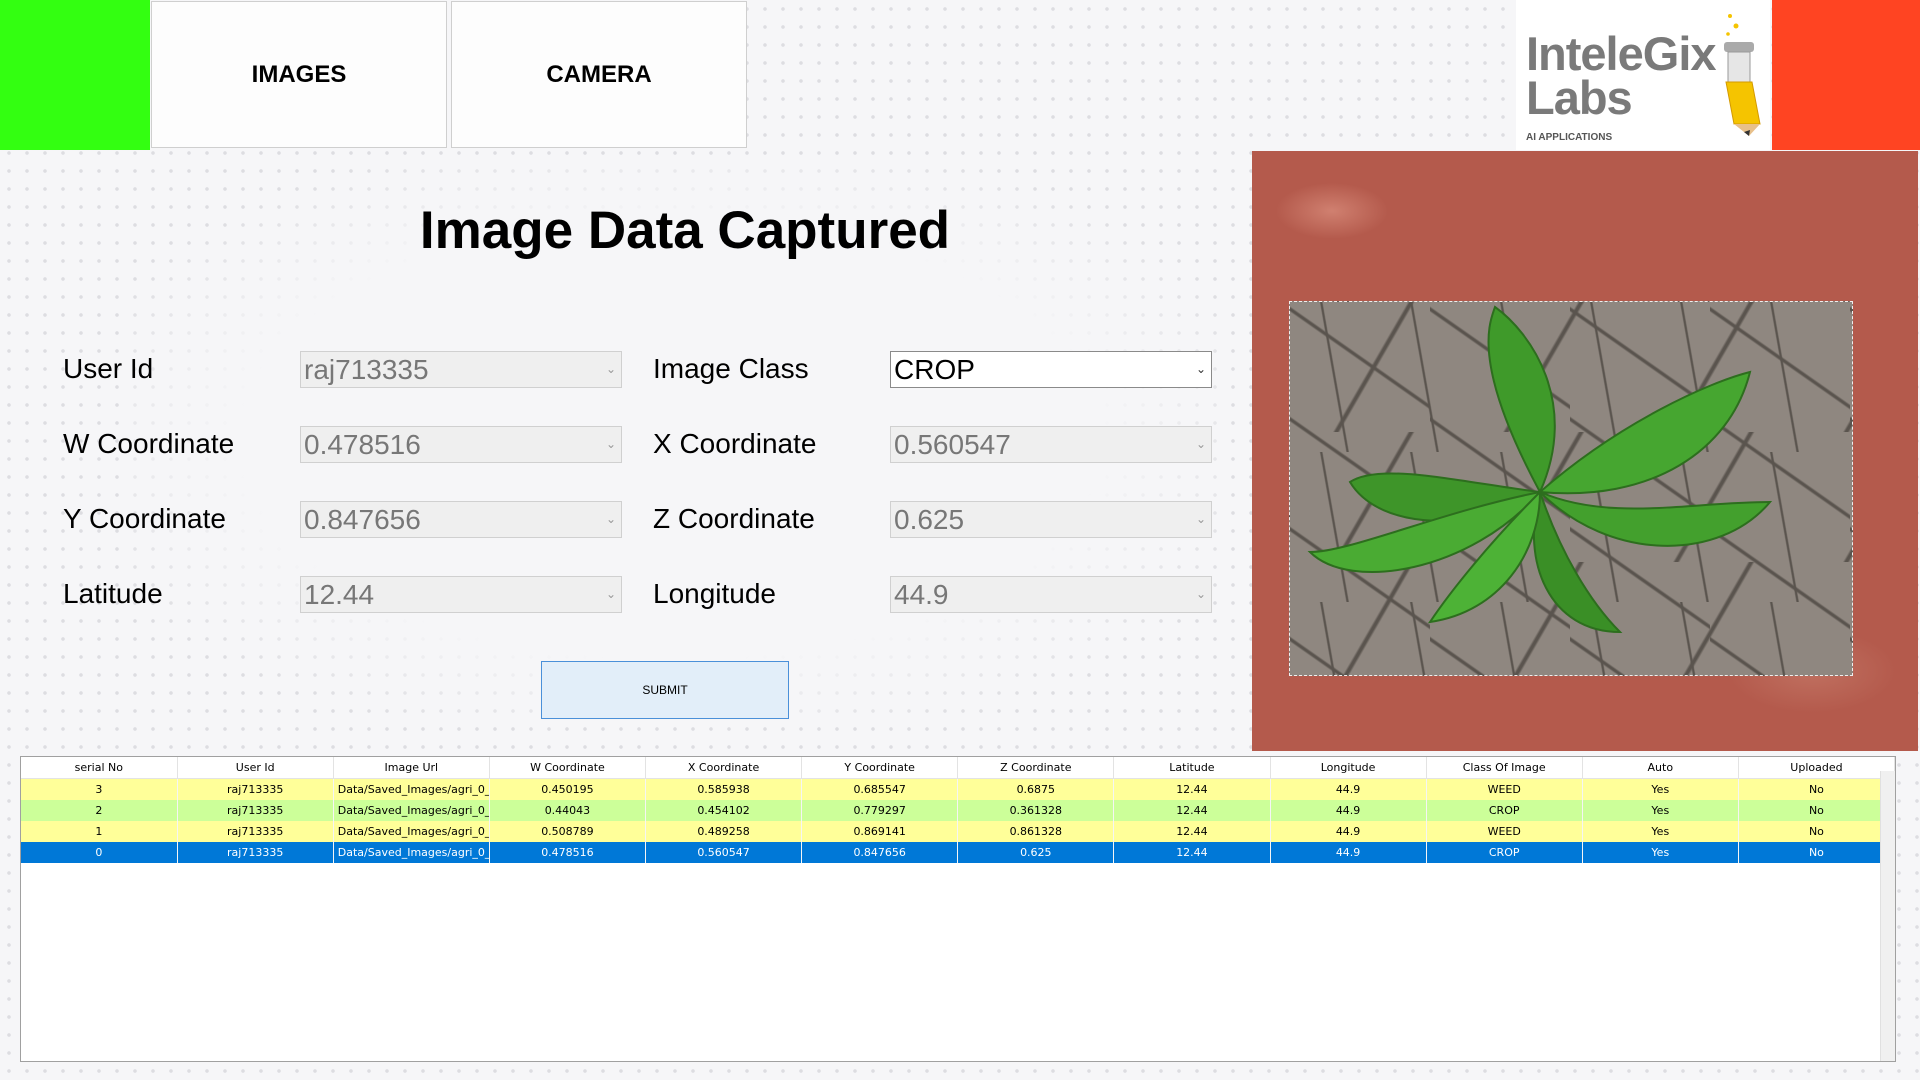 The width and height of the screenshot is (1920, 1080). I want to click on status-indicator-red, so click(1846, 75).